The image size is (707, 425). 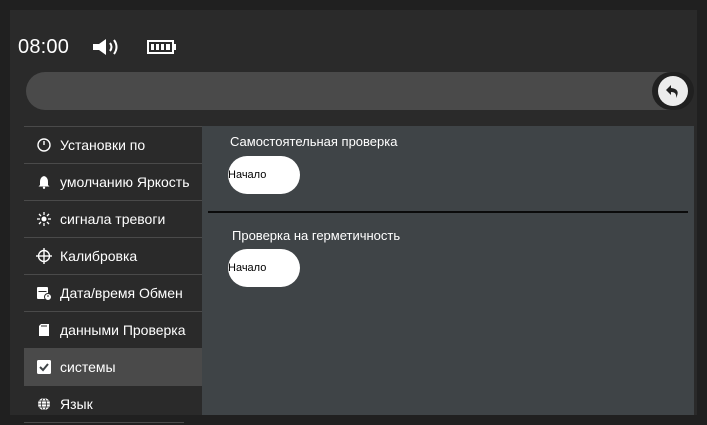 I want to click on checkbox-icon, so click(x=44, y=367).